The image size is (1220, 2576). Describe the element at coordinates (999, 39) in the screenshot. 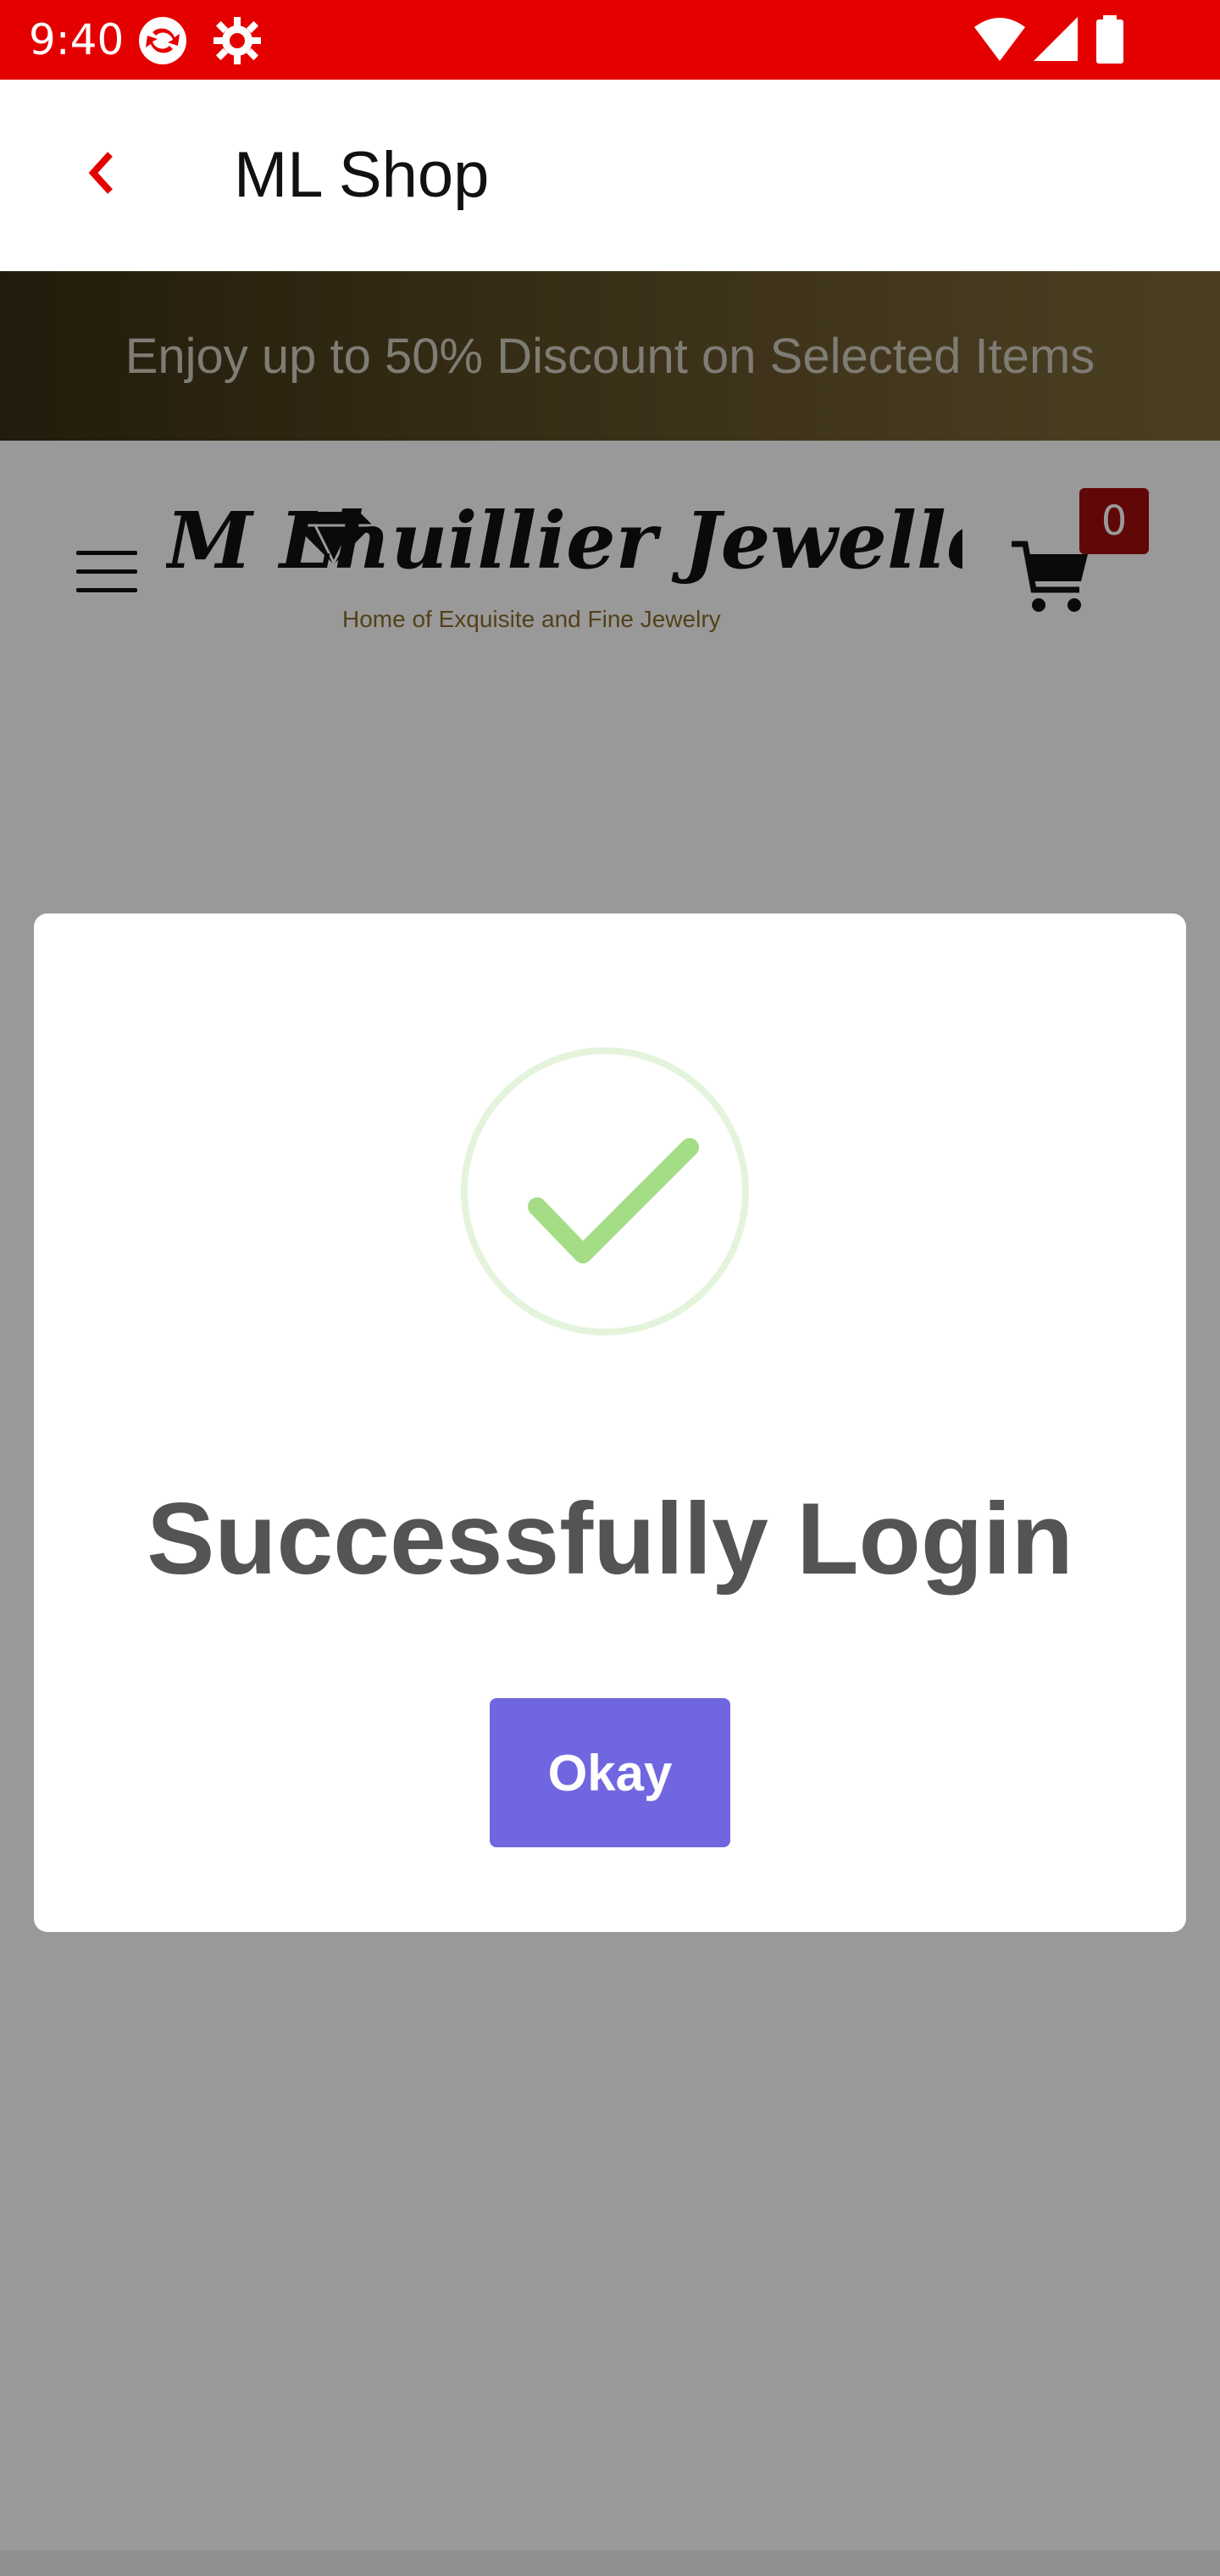

I see `wifi-icon` at that location.